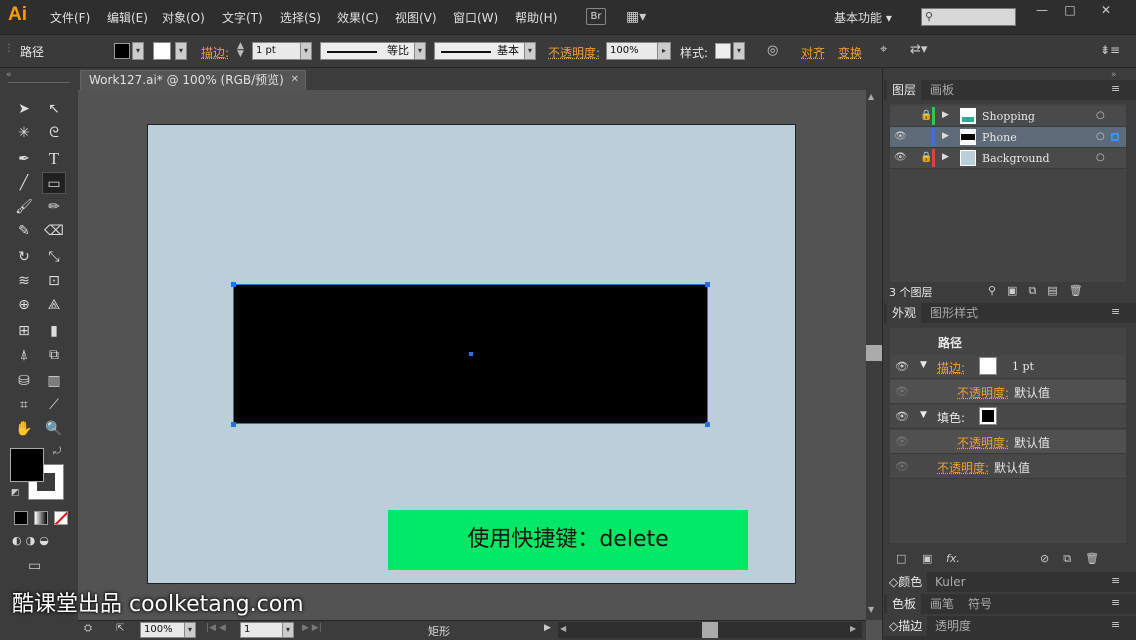 This screenshot has height=640, width=1136. What do you see at coordinates (312, 628) in the screenshot?
I see `last-artboard-icon: ▶ ▶|` at bounding box center [312, 628].